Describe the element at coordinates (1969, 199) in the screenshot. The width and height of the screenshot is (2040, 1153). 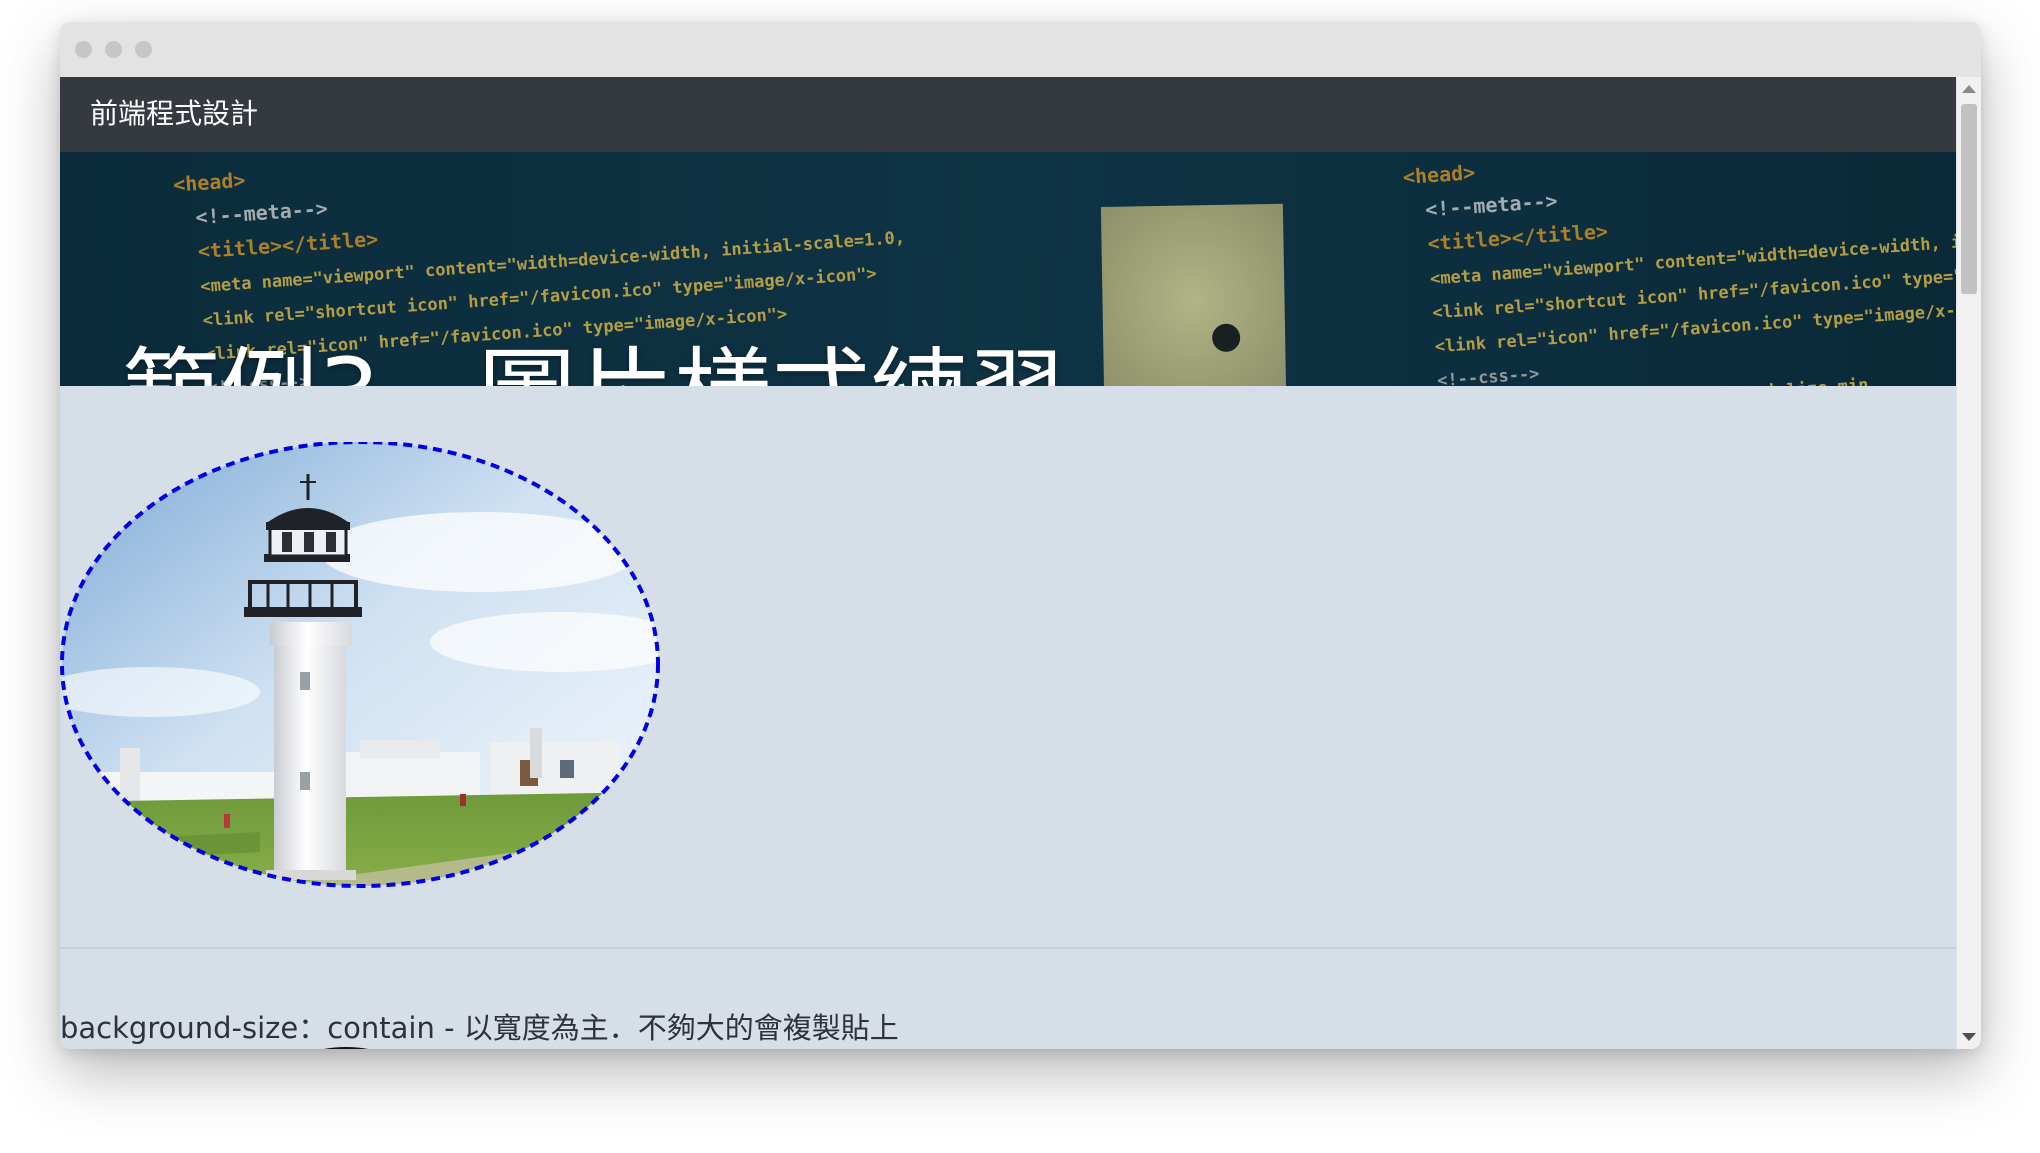
I see `scrollbar-thumb` at that location.